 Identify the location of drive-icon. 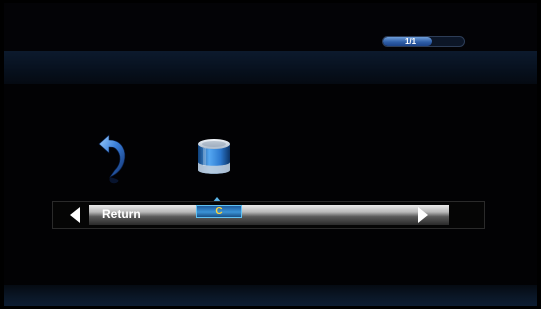
(214, 158).